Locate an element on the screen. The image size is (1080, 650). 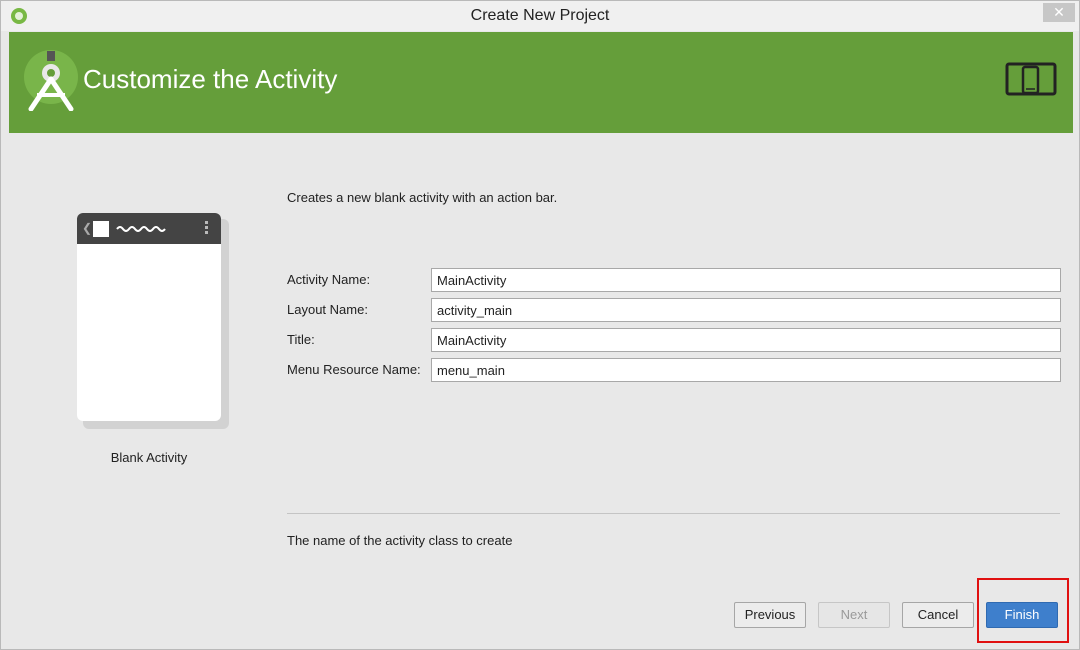
menu-resource-name-input is located at coordinates (746, 370).